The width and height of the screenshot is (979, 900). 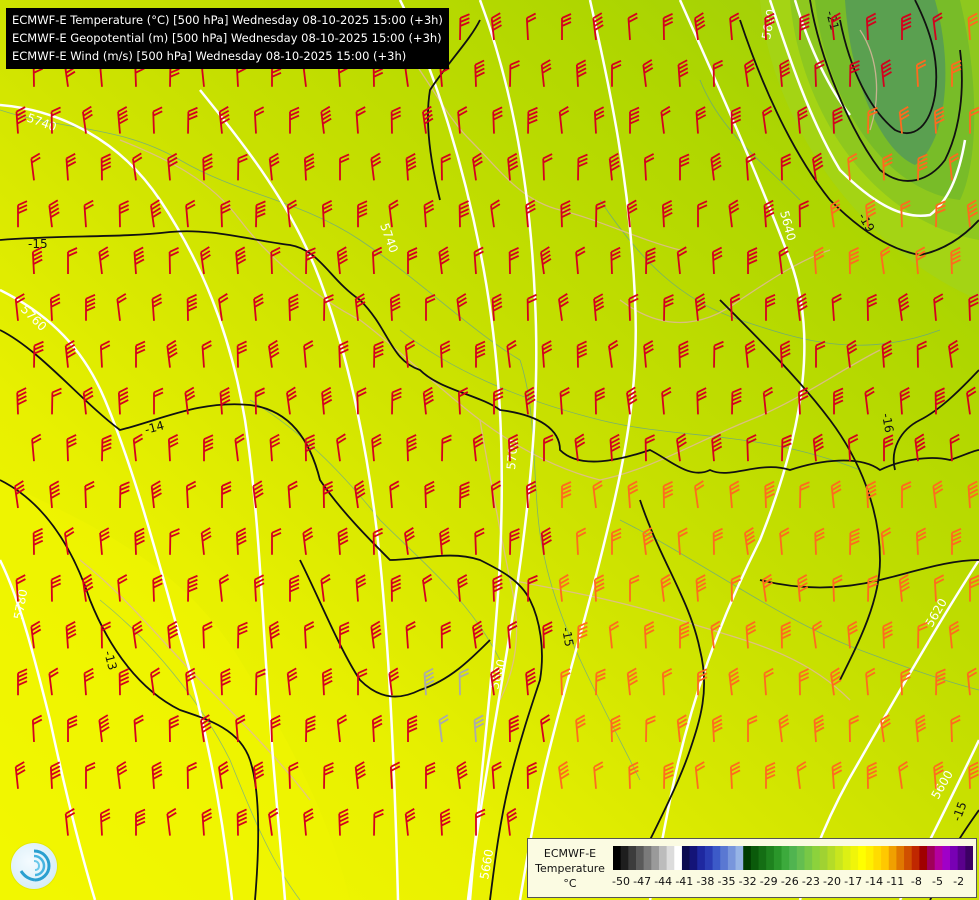 What do you see at coordinates (34, 866) in the screenshot?
I see `ecmwf-logo-icon` at bounding box center [34, 866].